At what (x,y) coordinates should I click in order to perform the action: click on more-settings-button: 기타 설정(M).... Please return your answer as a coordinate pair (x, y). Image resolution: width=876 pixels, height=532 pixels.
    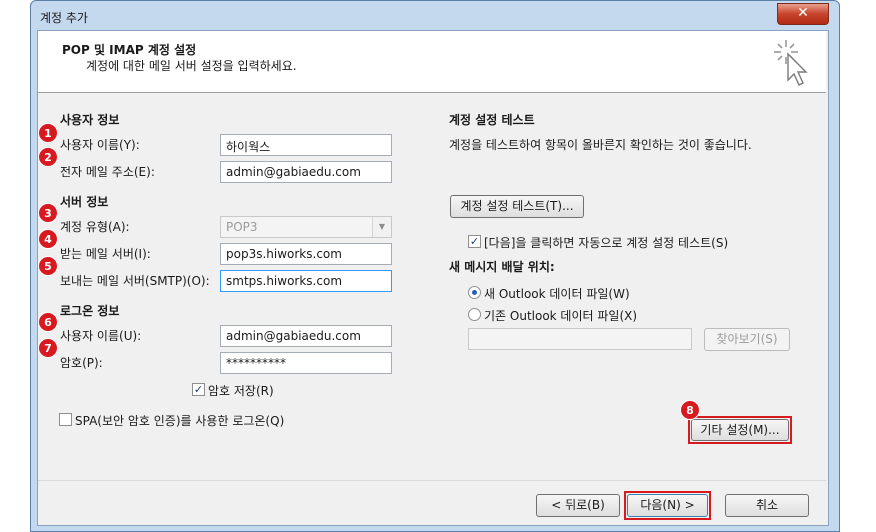
    Looking at the image, I should click on (740, 430).